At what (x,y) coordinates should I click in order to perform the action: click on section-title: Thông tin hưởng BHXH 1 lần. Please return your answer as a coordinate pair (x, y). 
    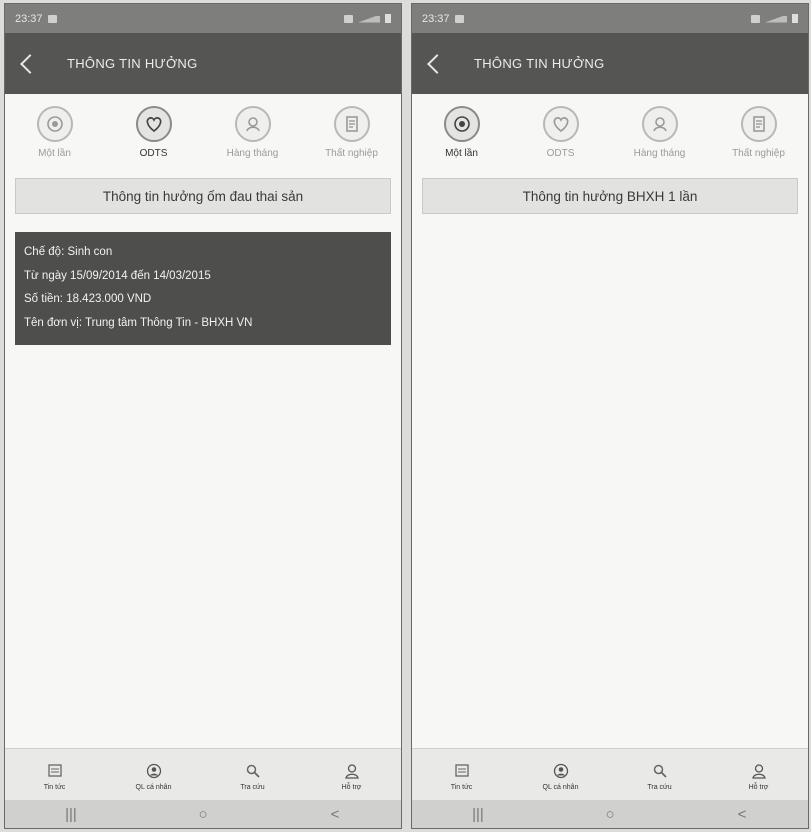
    Looking at the image, I should click on (610, 196).